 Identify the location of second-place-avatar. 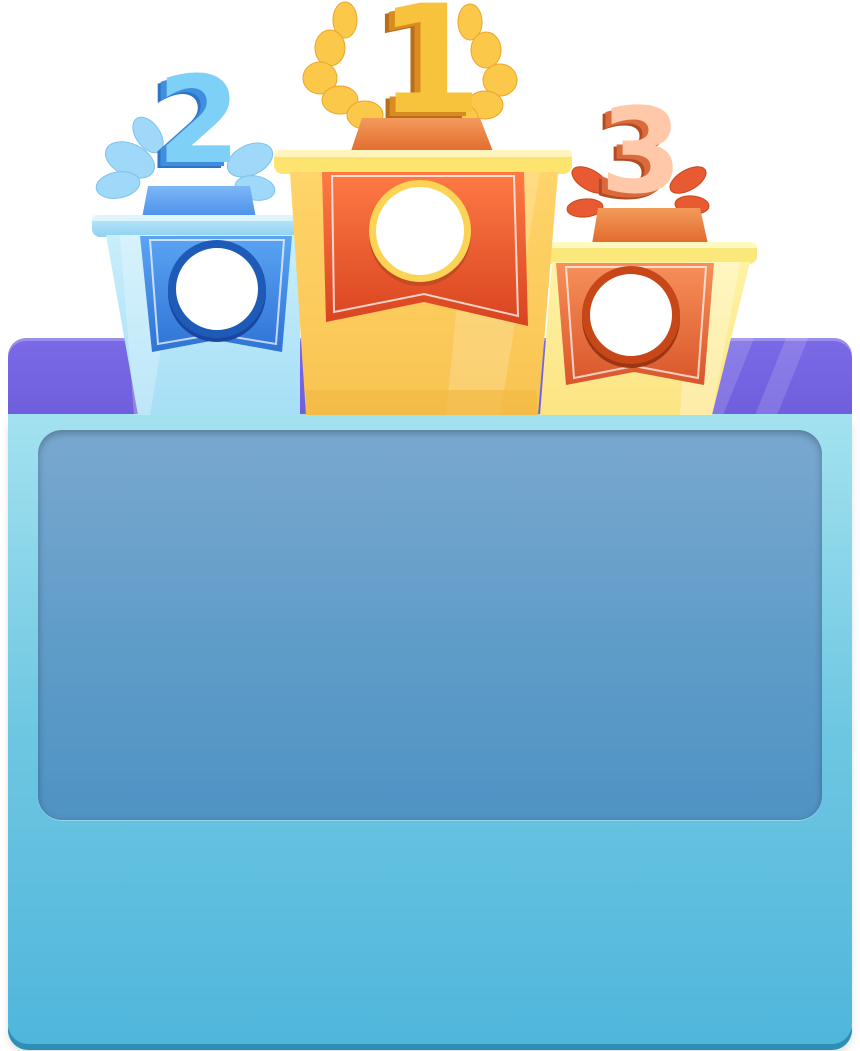
(217, 289).